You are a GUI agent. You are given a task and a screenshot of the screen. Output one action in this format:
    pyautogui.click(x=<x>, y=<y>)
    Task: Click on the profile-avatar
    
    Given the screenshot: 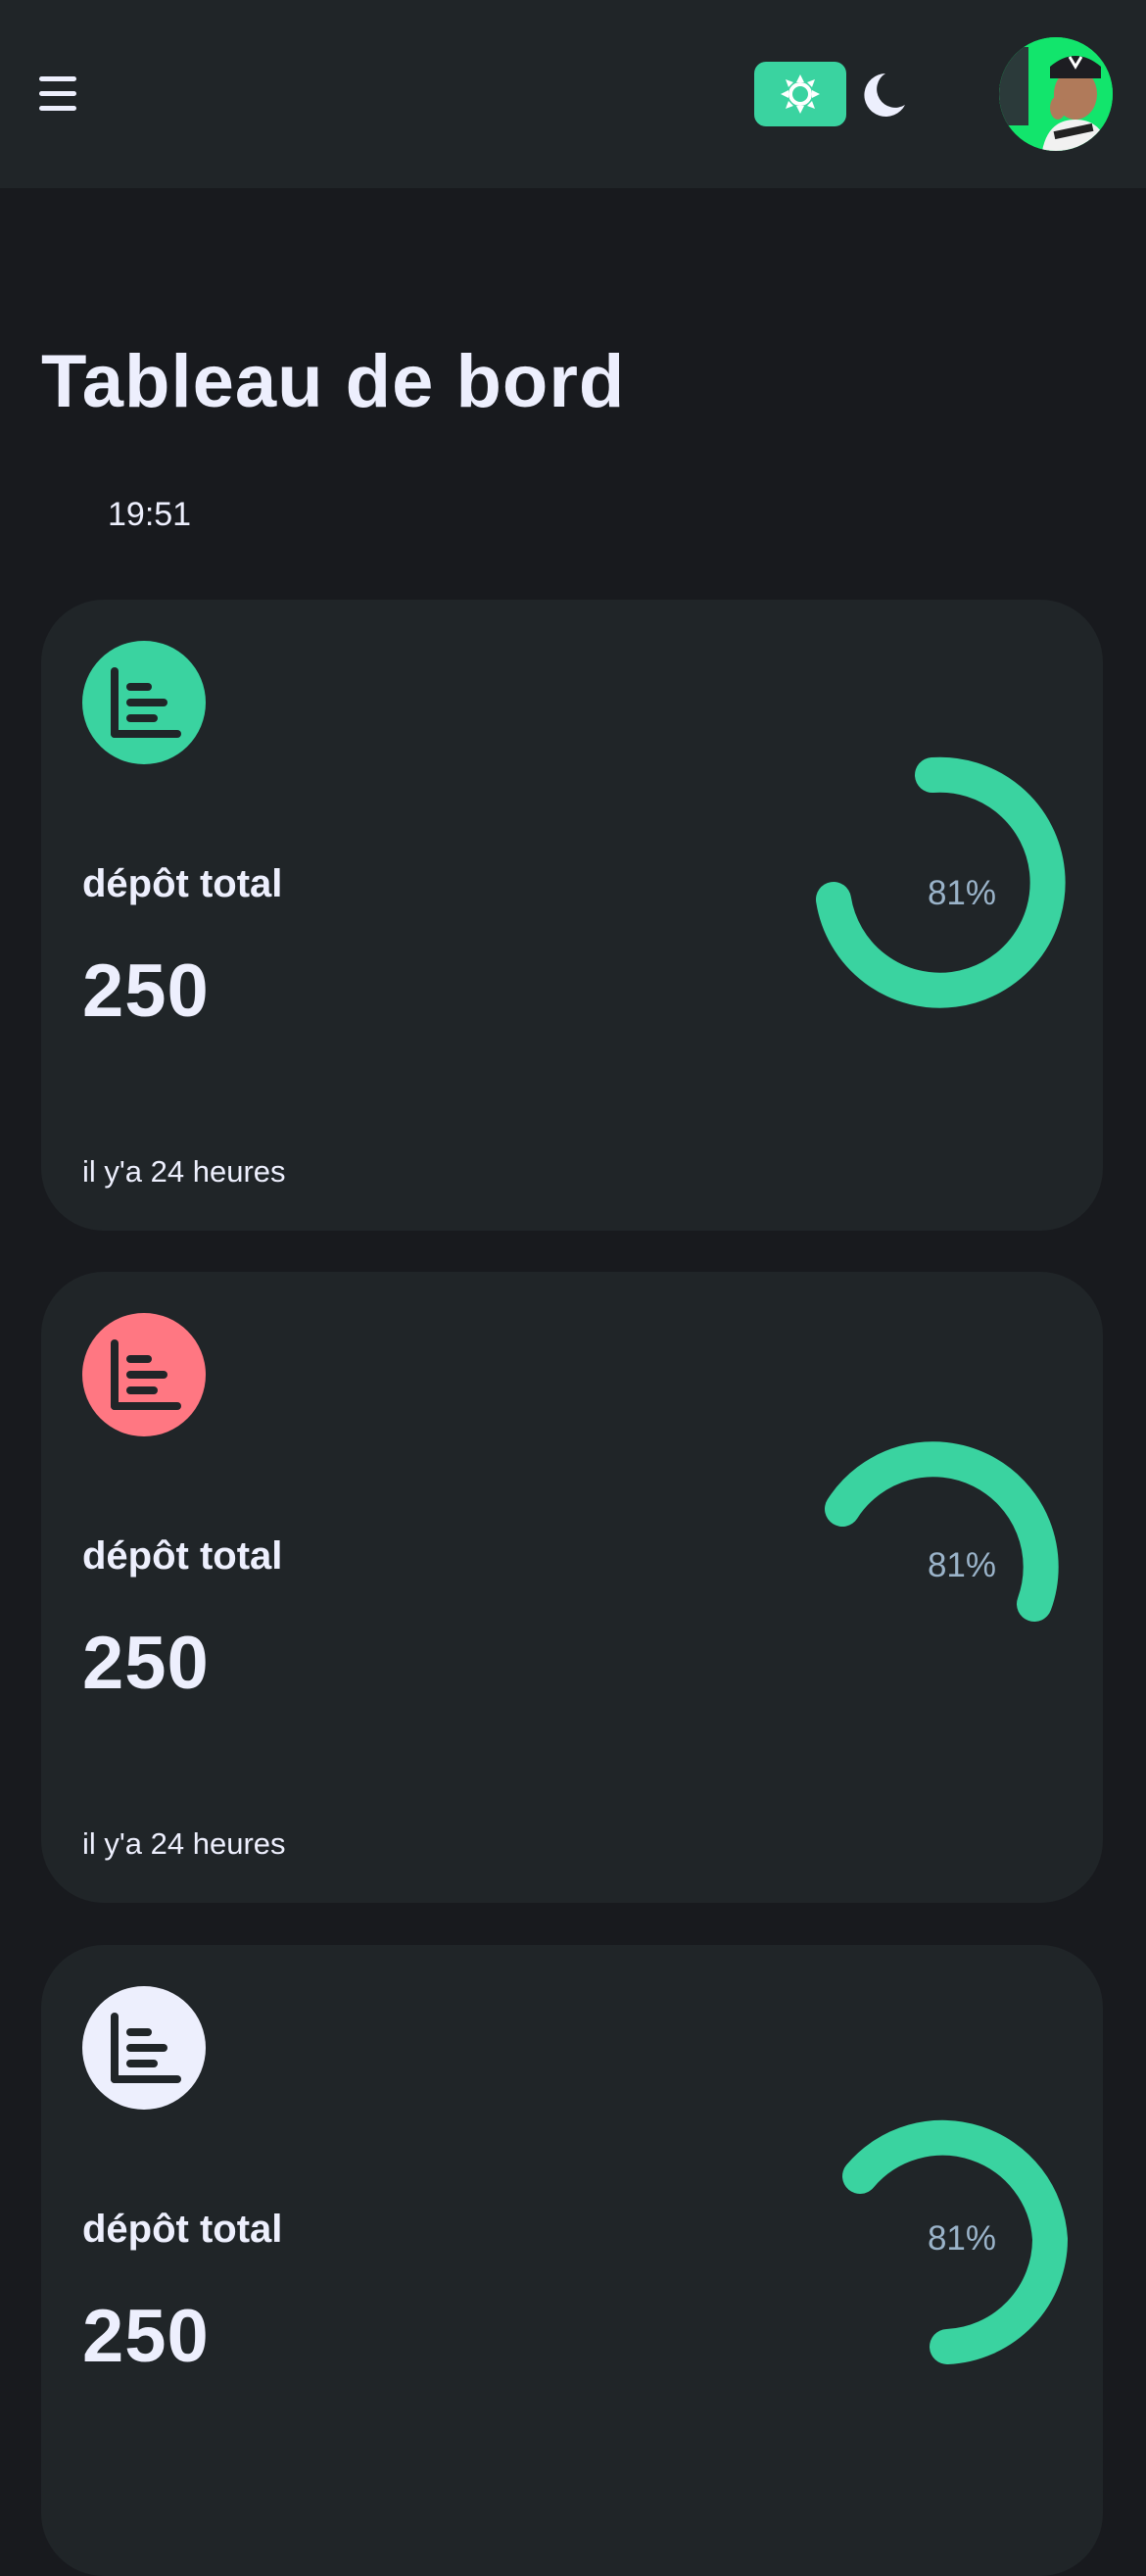 What is the action you would take?
    pyautogui.click(x=1056, y=94)
    